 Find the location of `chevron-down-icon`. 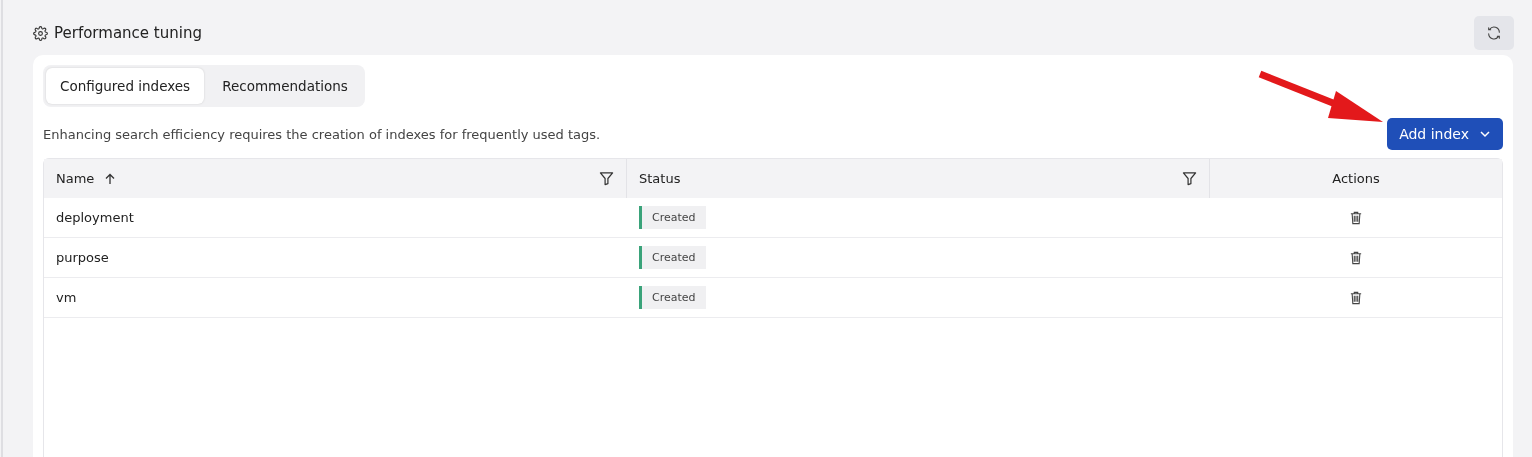

chevron-down-icon is located at coordinates (1485, 134).